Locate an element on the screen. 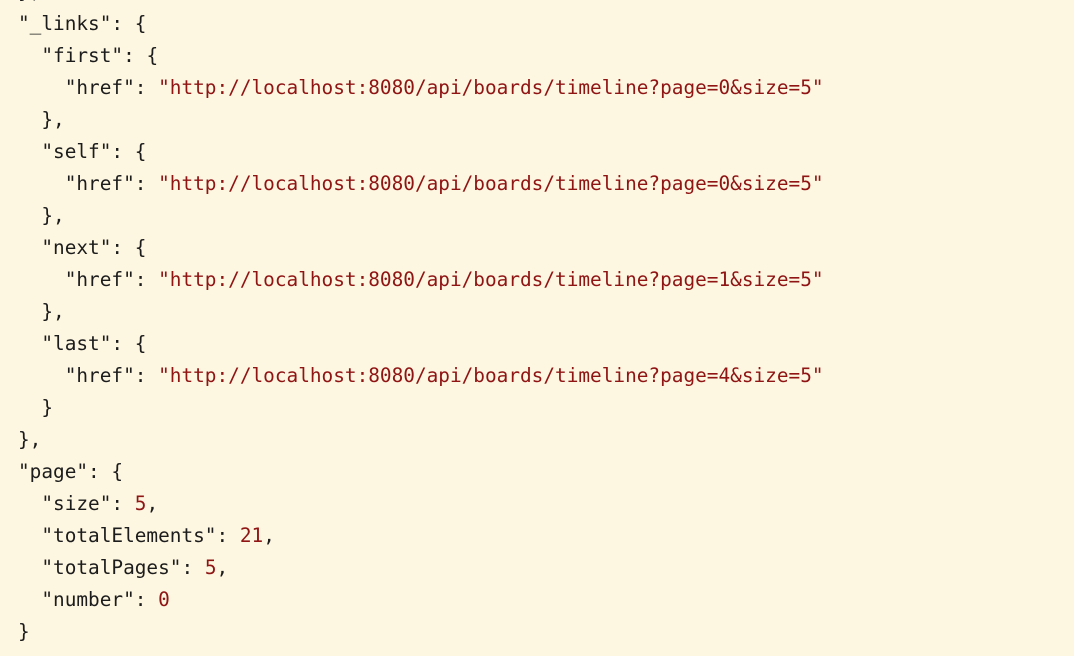 This screenshot has height=656, width=1074. json-key: "totalElements" is located at coordinates (129, 535).